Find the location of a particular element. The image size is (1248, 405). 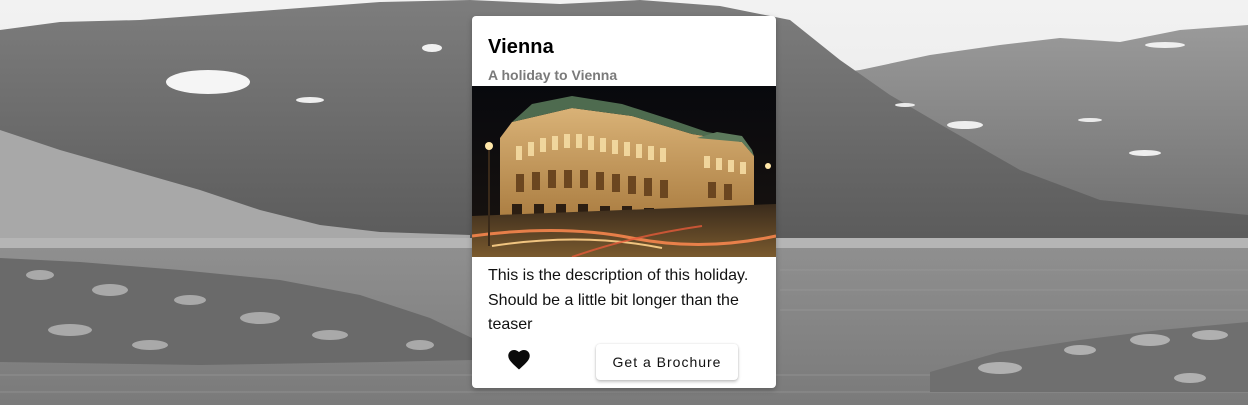

get-brochure-button: Get a Brochure is located at coordinates (667, 362).